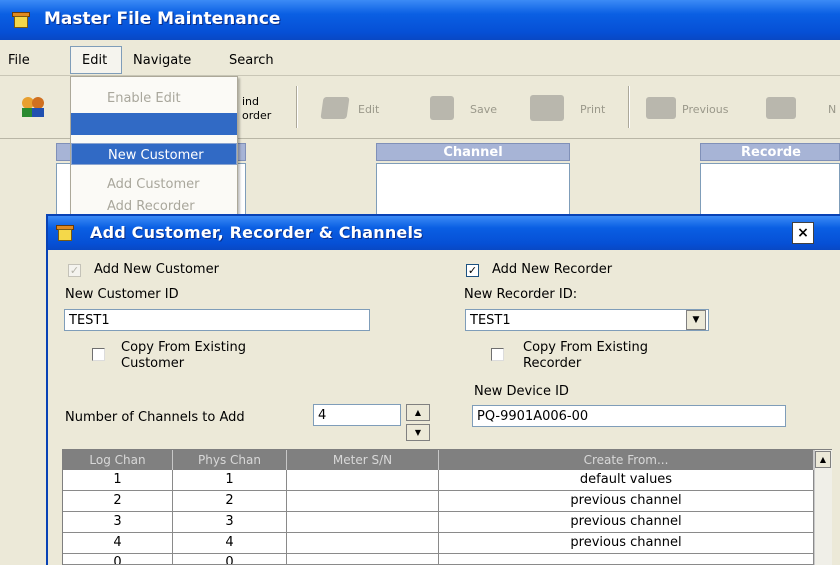 The width and height of the screenshot is (840, 565). I want to click on column-header-log-chan: Log Chan, so click(118, 460).